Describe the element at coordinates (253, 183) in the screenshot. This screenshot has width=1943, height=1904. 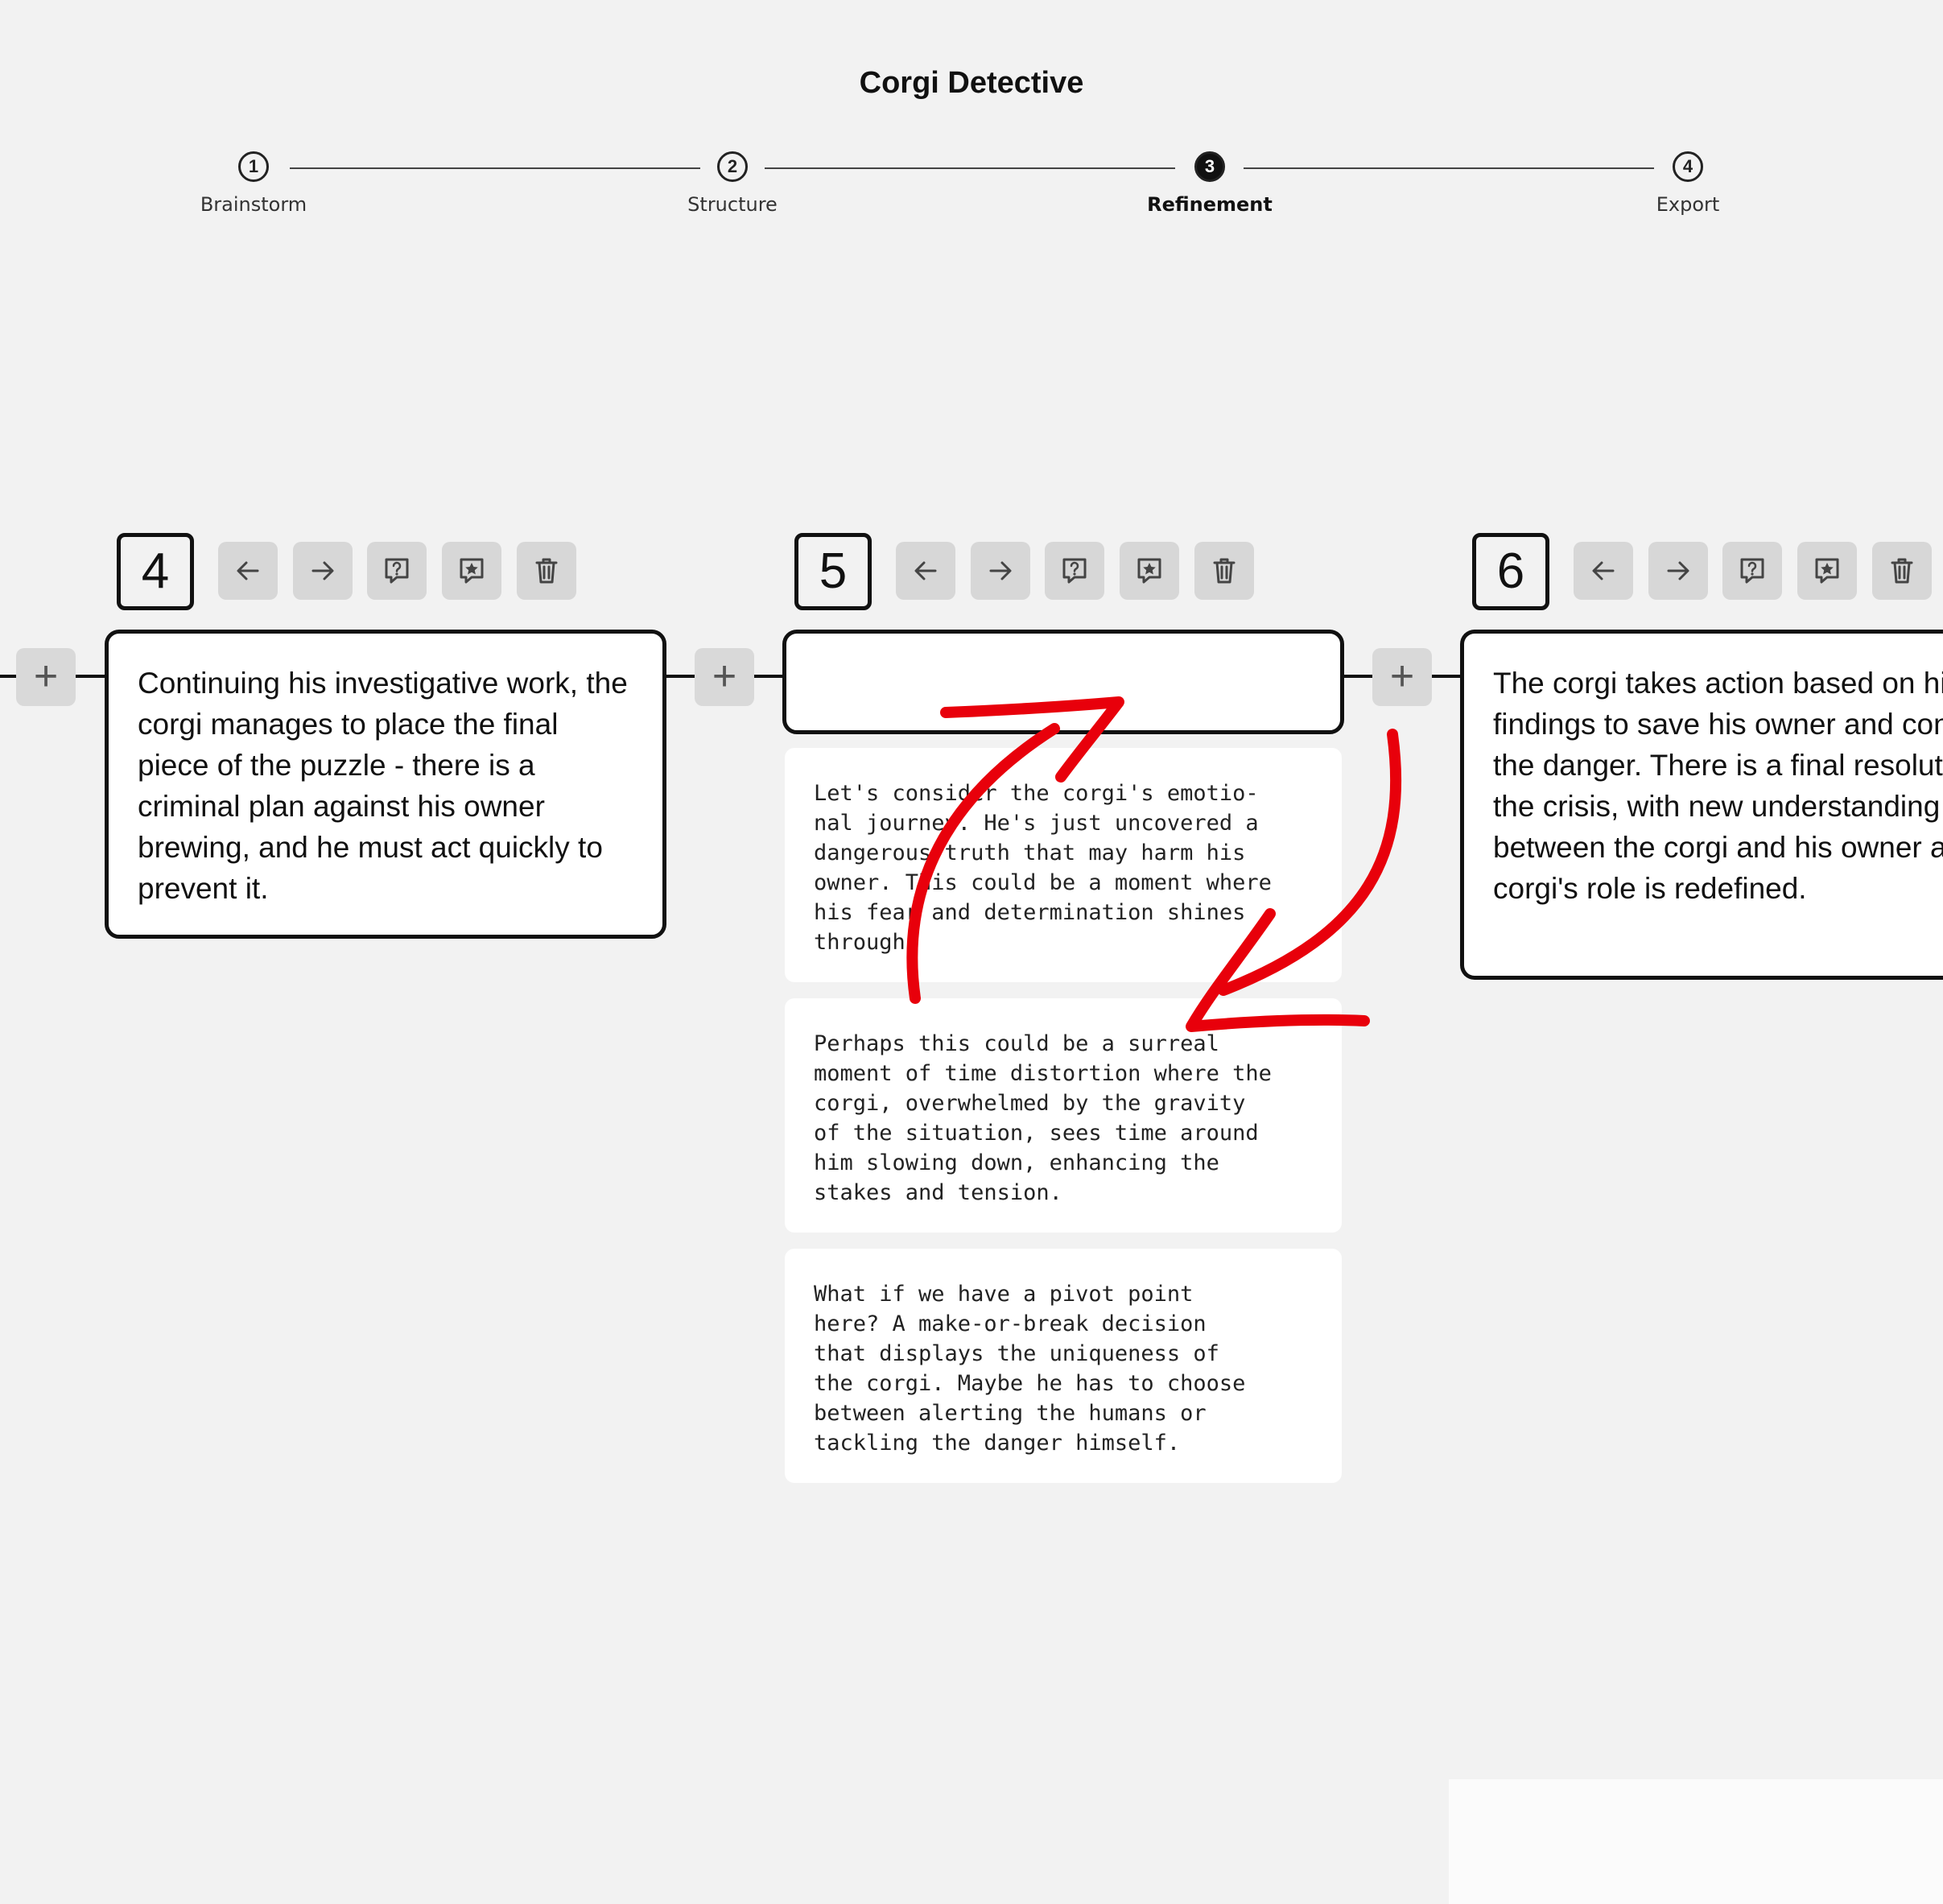
I see `step-brainstorm: 1 Brainstorm` at that location.